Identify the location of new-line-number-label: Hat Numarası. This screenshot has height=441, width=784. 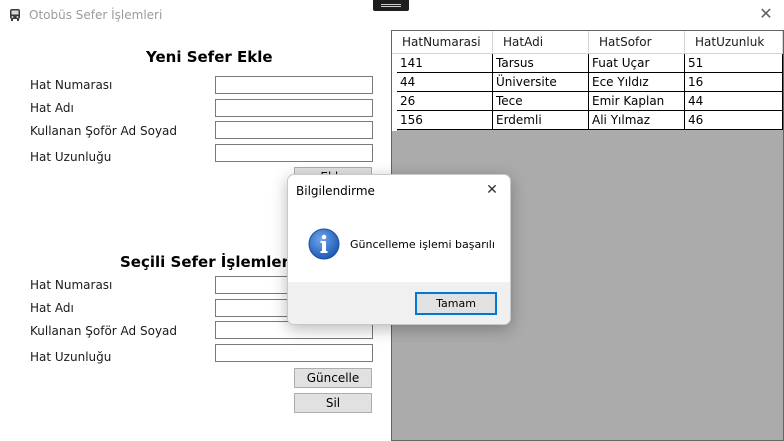
(71, 85).